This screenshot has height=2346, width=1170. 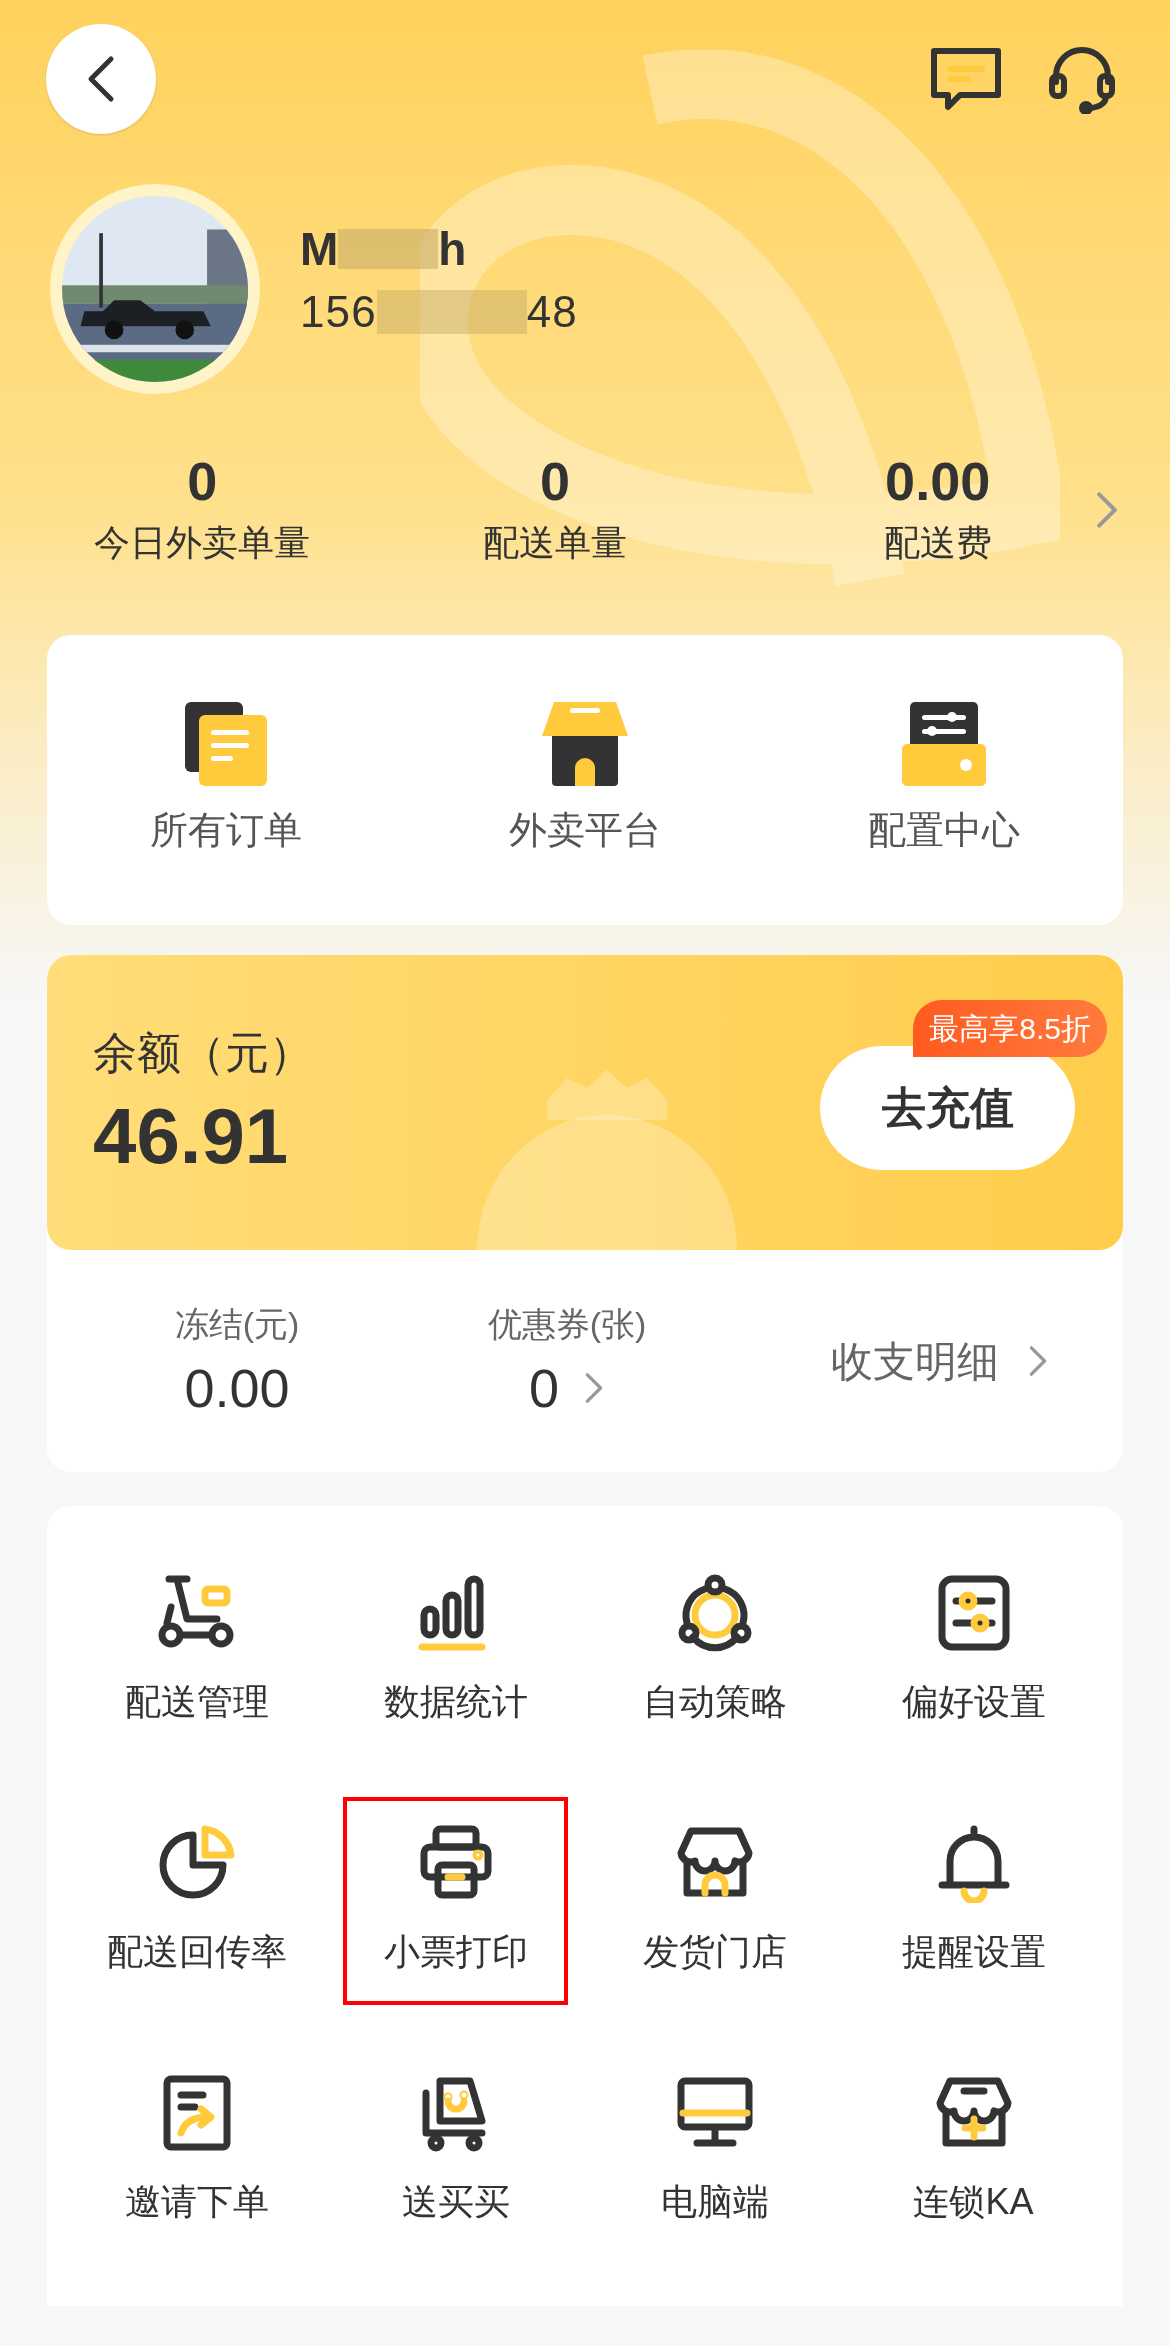 I want to click on tool-button: 发货门店, so click(x=714, y=1901).